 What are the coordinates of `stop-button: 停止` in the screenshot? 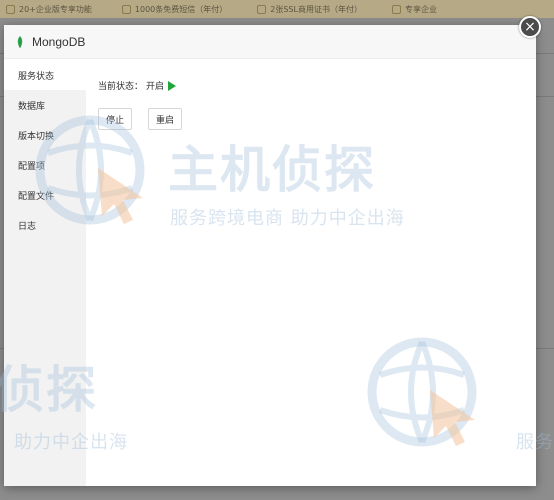 It's located at (115, 119).